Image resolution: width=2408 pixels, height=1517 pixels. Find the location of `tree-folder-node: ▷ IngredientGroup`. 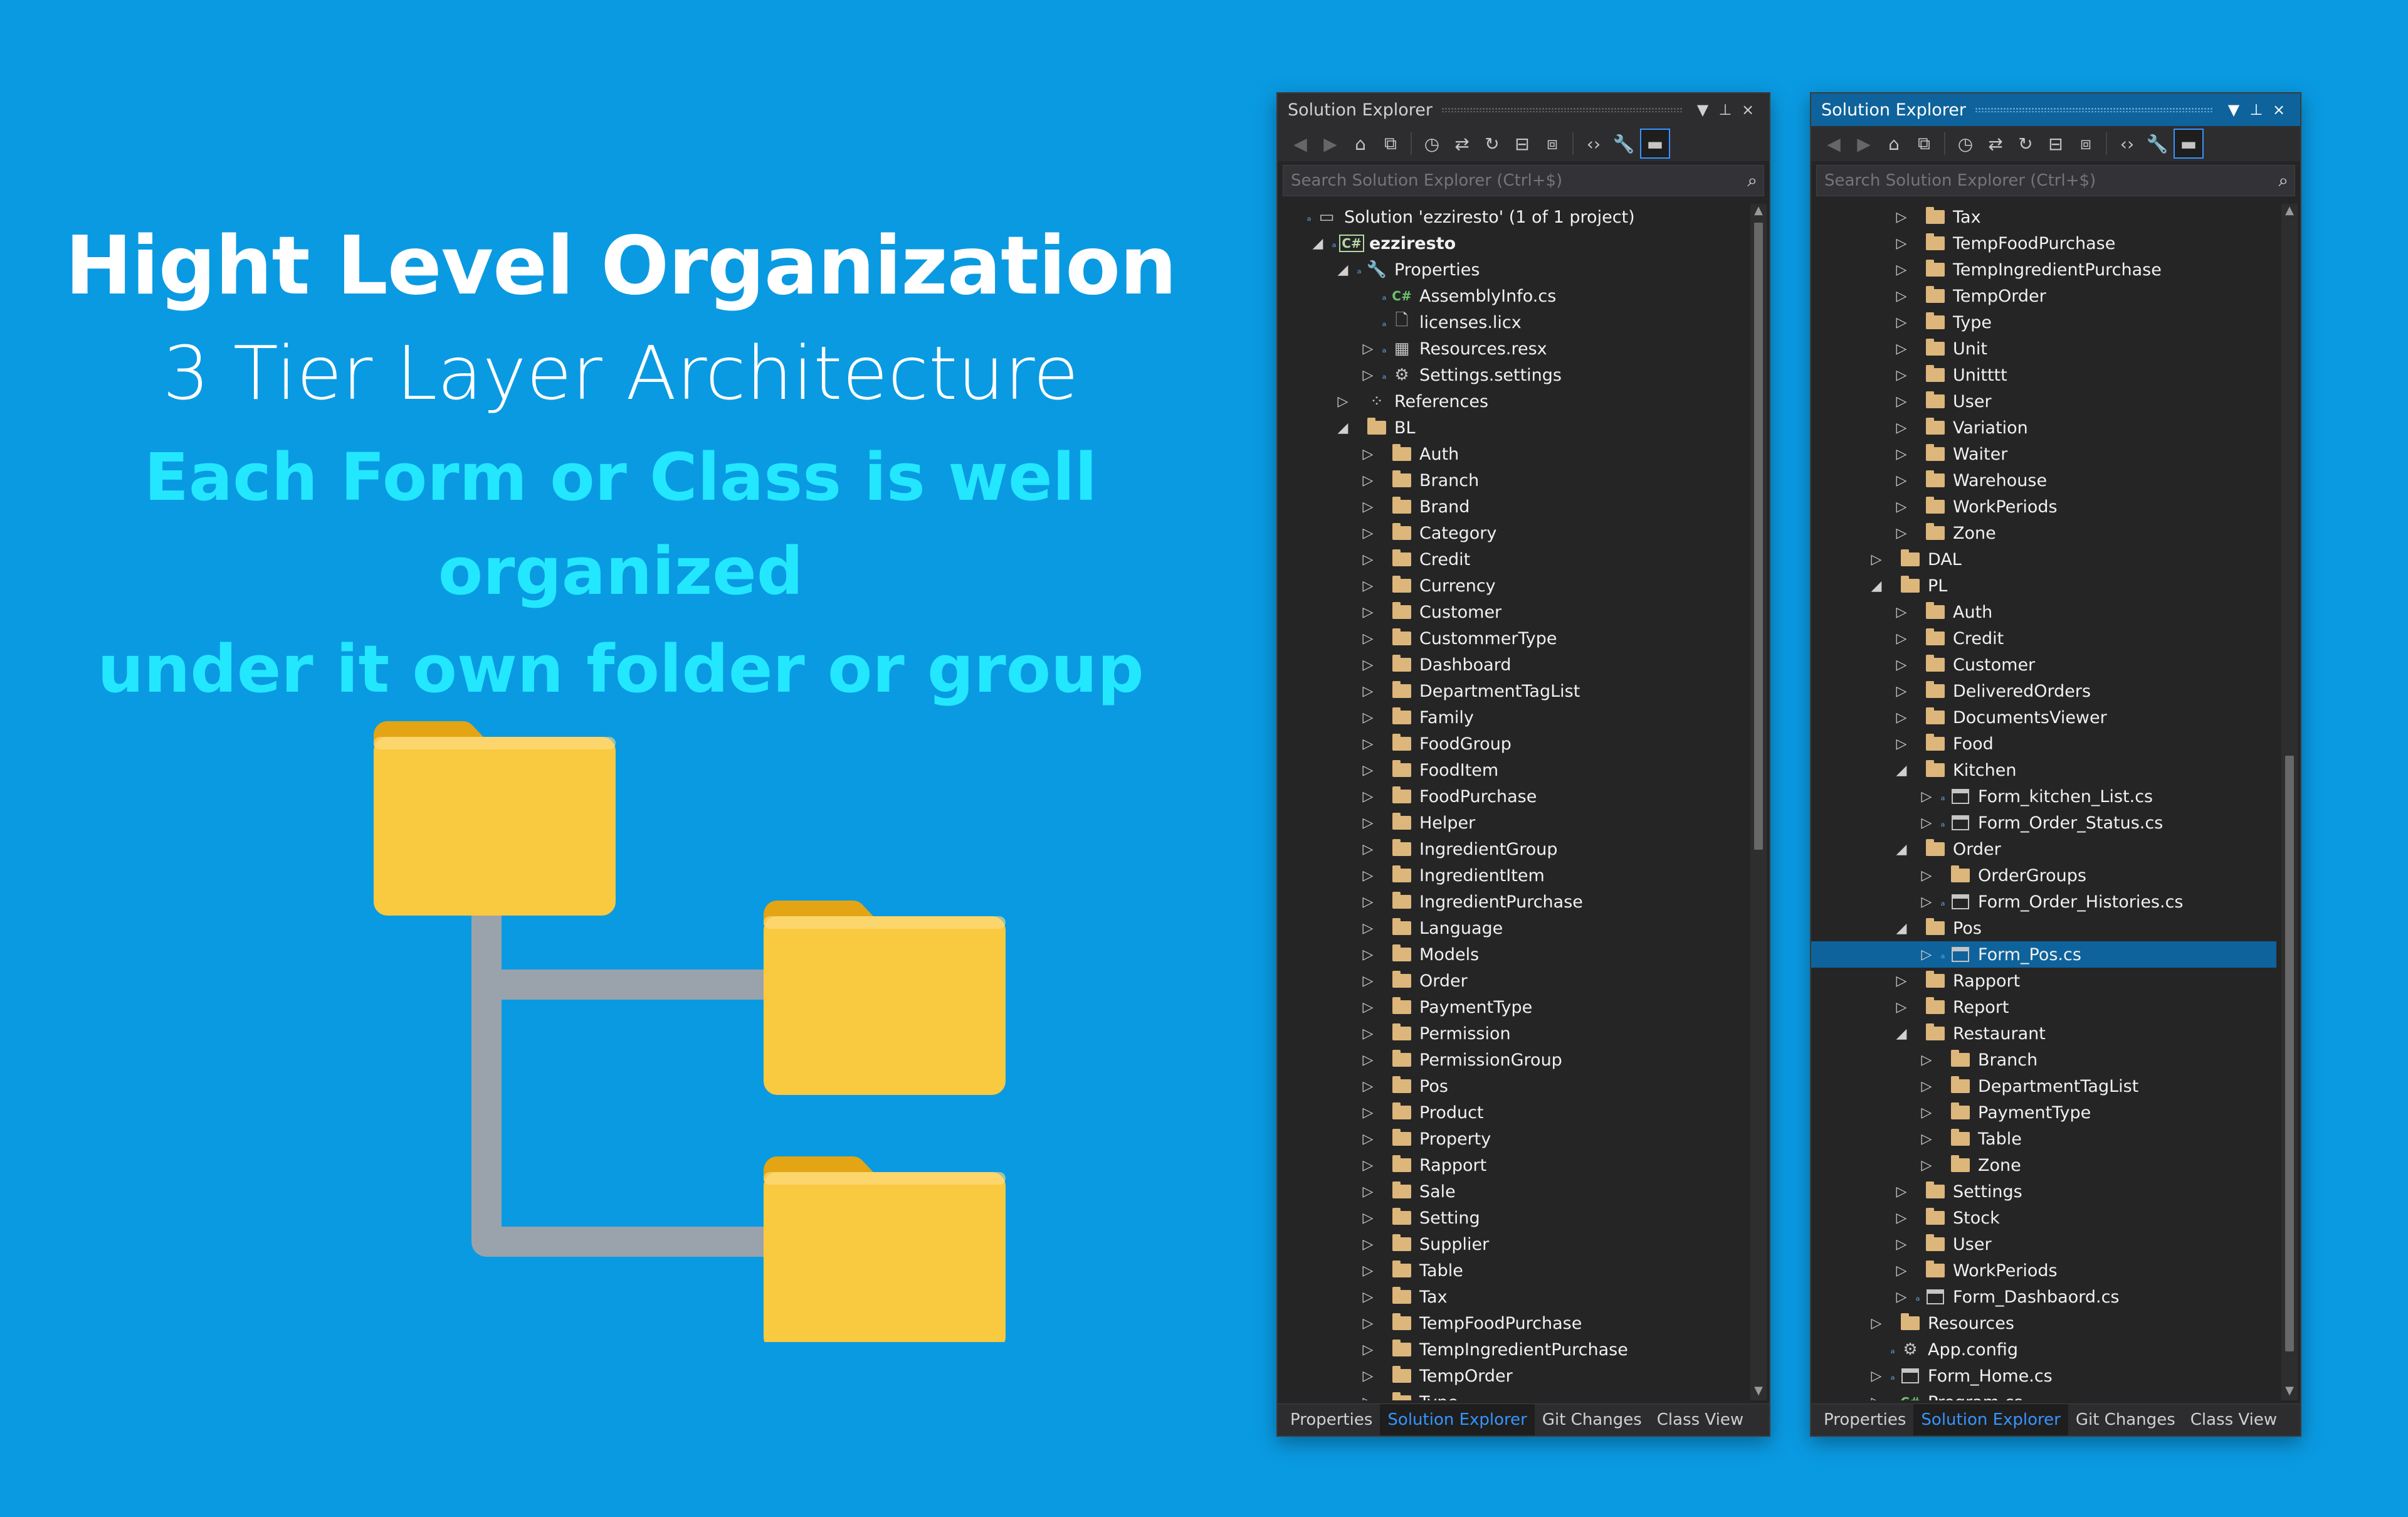

tree-folder-node: ▷ IngredientGroup is located at coordinates (1511, 849).